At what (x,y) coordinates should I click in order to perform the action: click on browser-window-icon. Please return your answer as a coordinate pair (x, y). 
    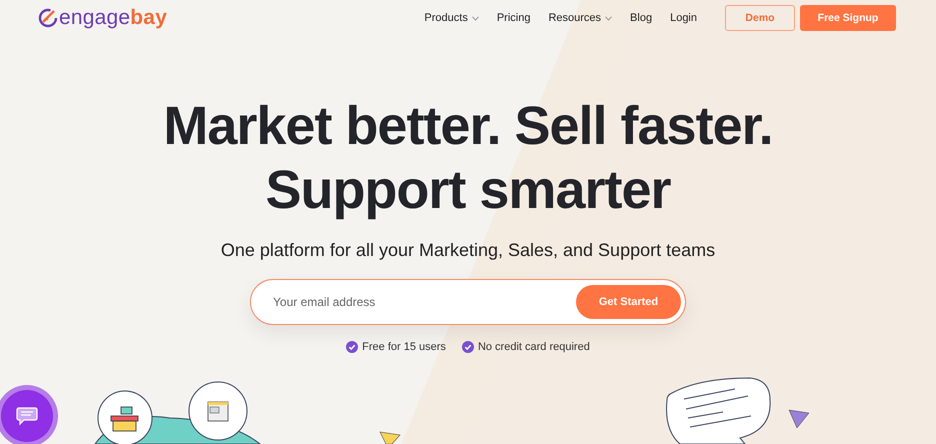
    Looking at the image, I should click on (218, 411).